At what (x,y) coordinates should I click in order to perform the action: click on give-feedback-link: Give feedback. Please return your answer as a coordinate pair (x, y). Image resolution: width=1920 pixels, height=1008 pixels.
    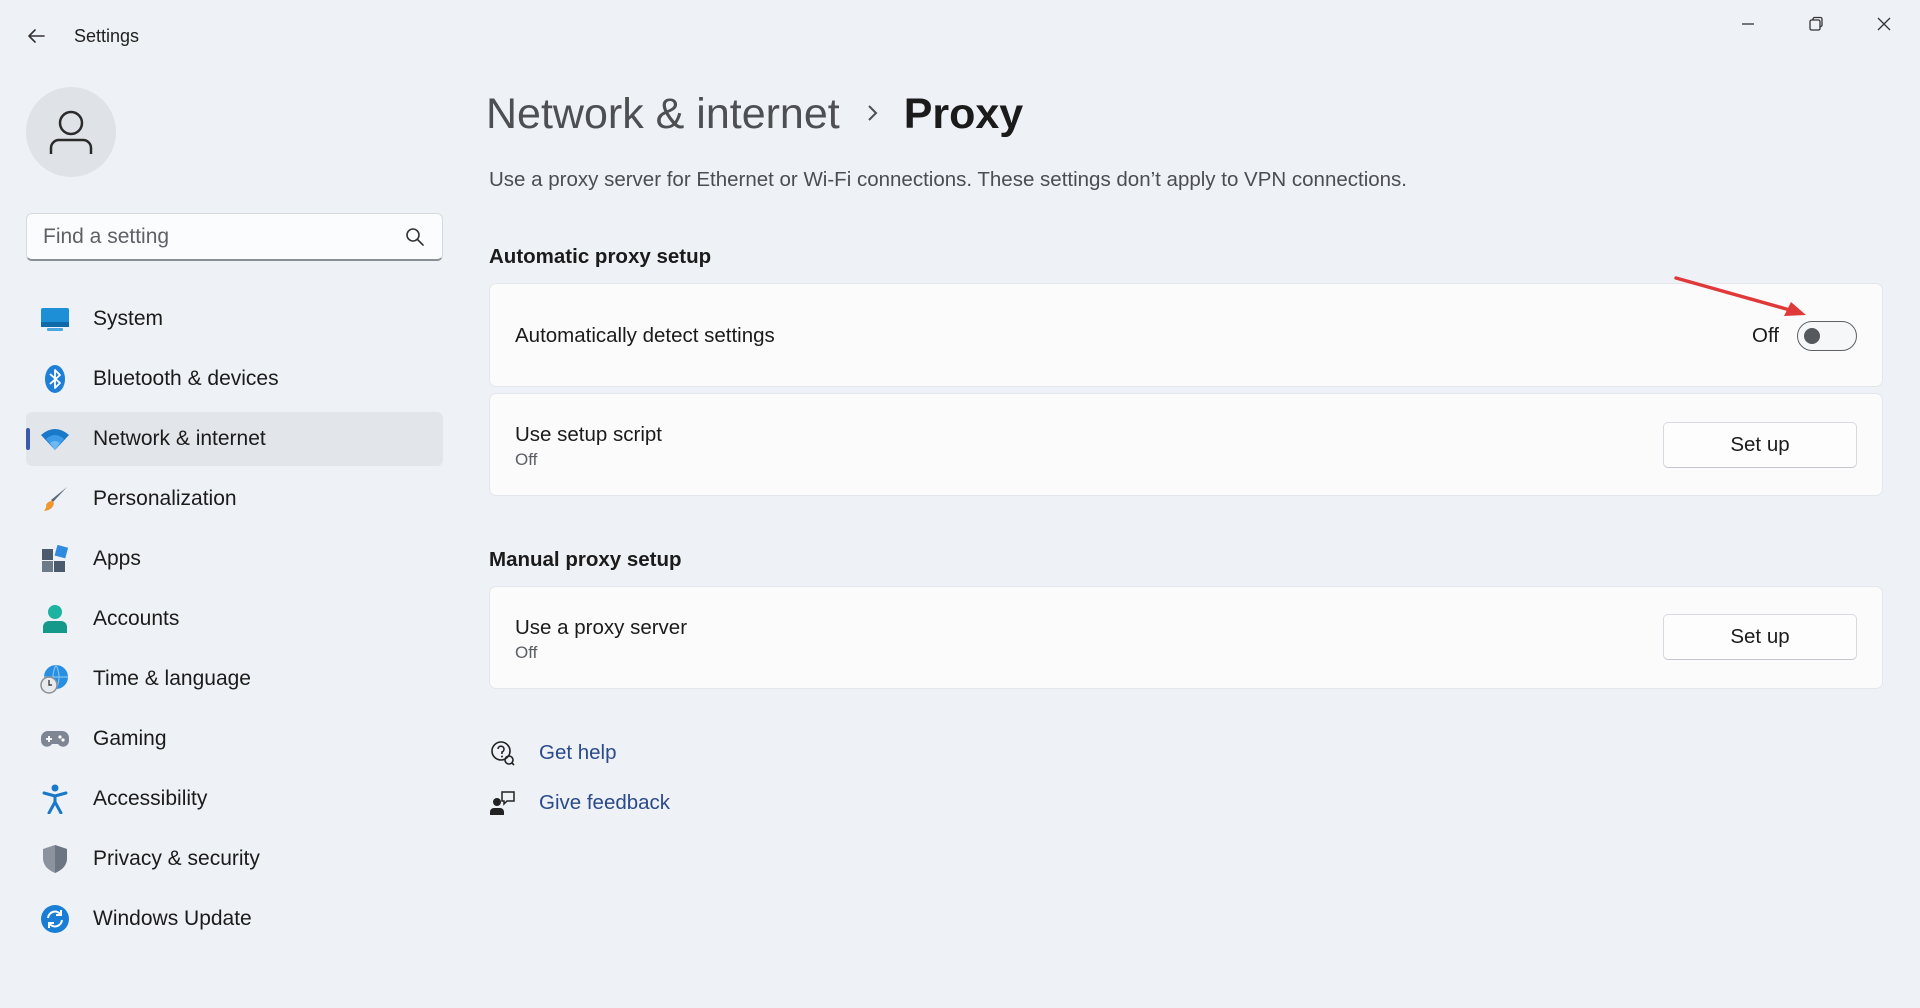
    Looking at the image, I should click on (604, 803).